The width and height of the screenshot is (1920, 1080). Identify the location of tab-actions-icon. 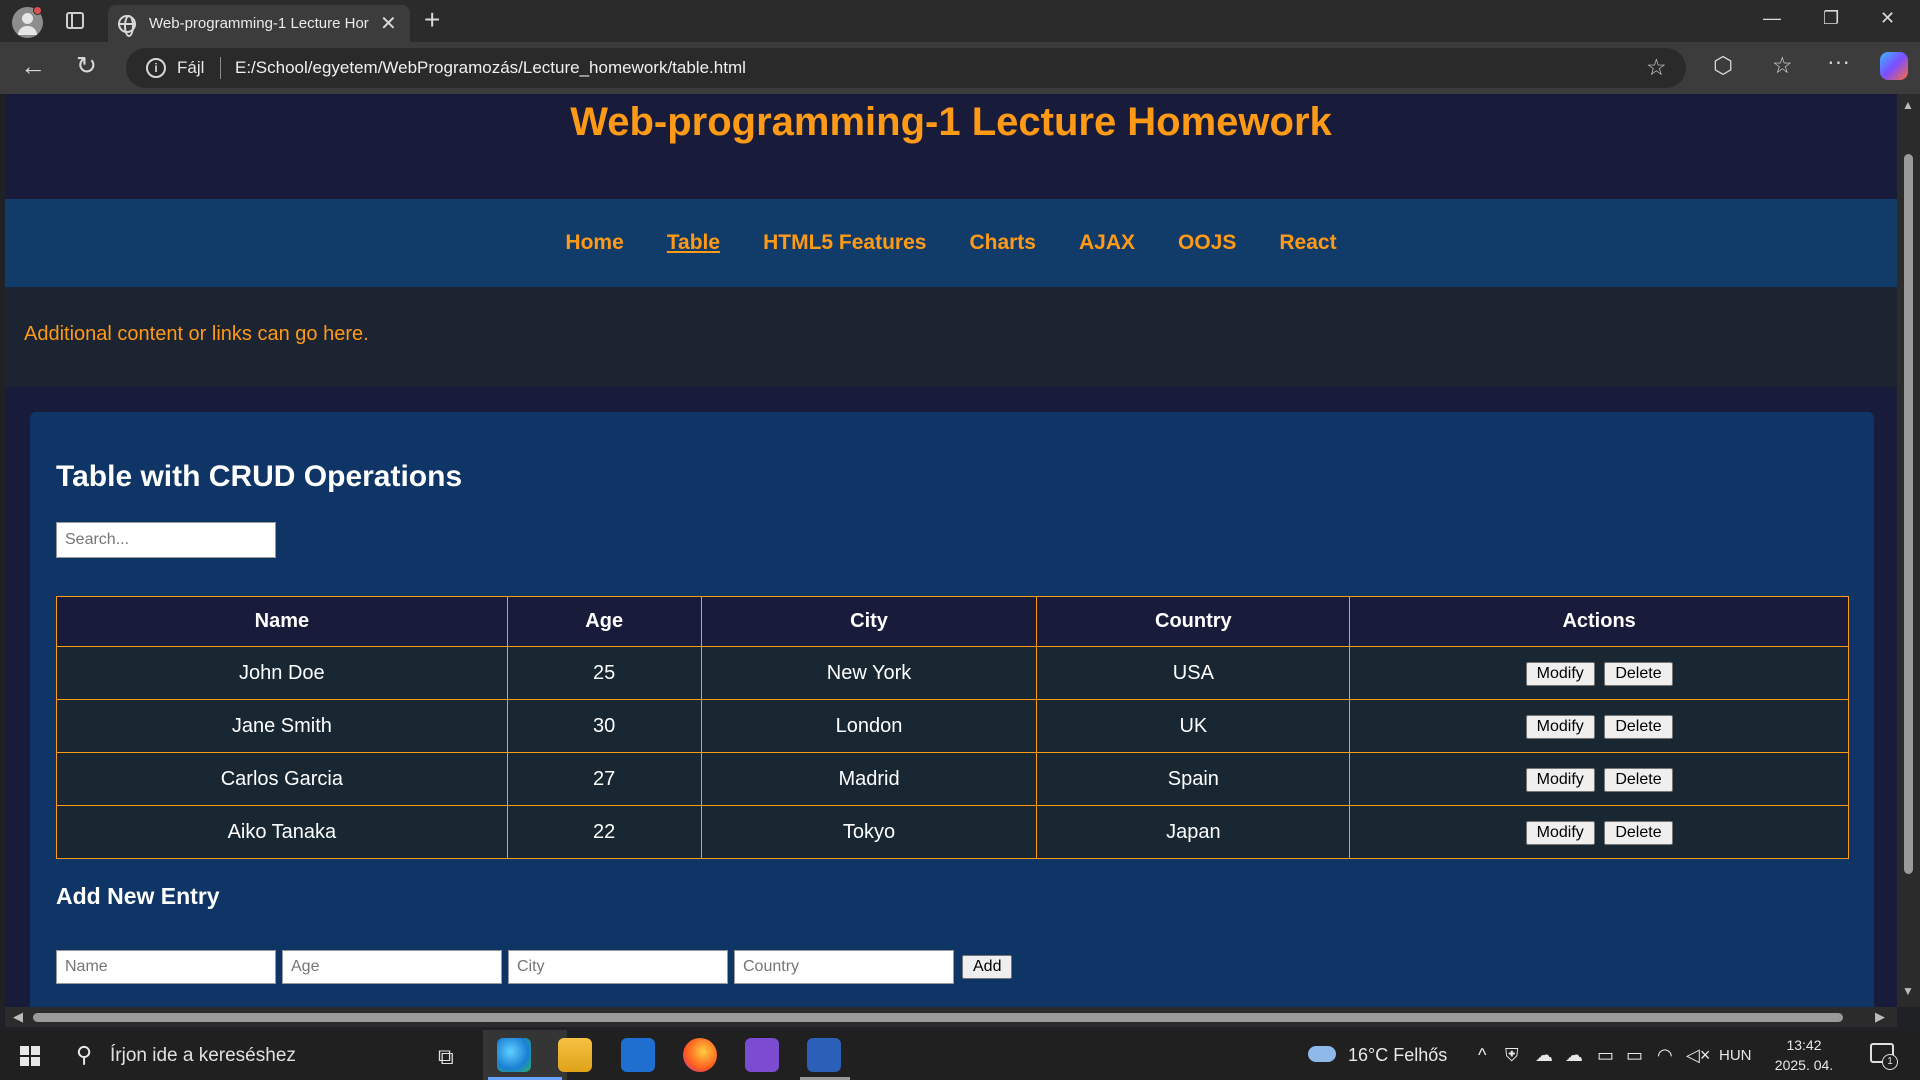
(75, 20).